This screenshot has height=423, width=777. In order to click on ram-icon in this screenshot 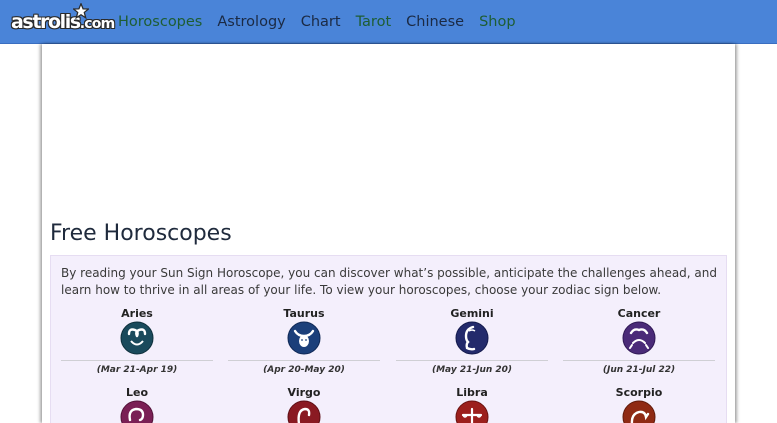, I will do `click(137, 338)`.